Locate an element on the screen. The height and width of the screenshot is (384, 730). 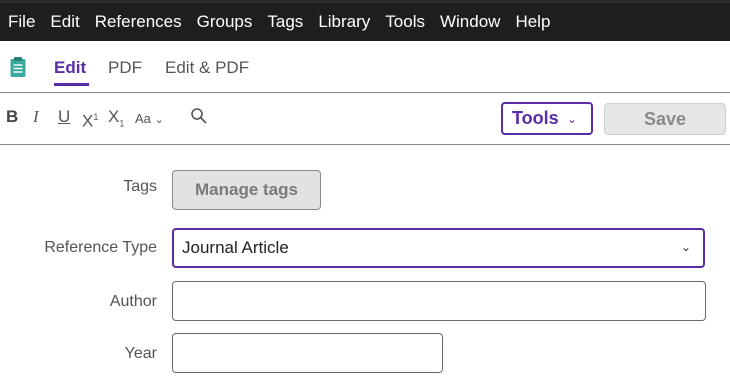
italic-button: I is located at coordinates (36, 117).